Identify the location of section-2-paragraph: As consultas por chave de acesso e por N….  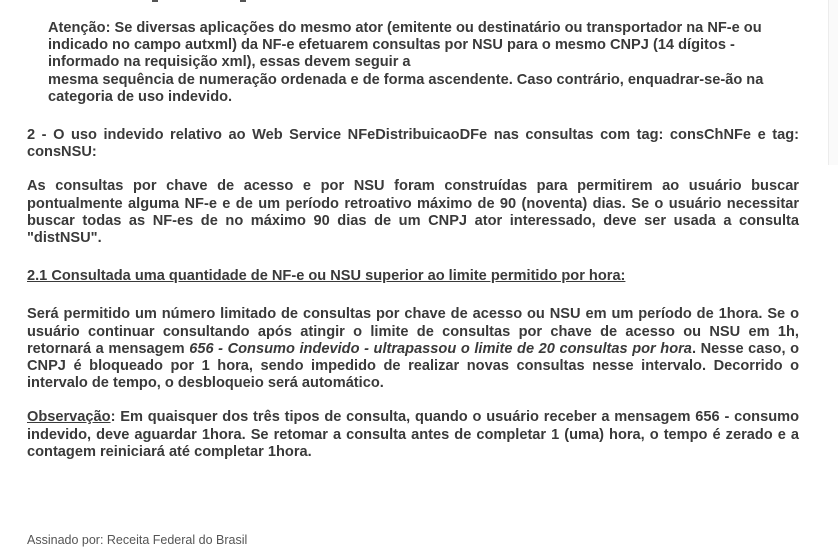
(413, 212).